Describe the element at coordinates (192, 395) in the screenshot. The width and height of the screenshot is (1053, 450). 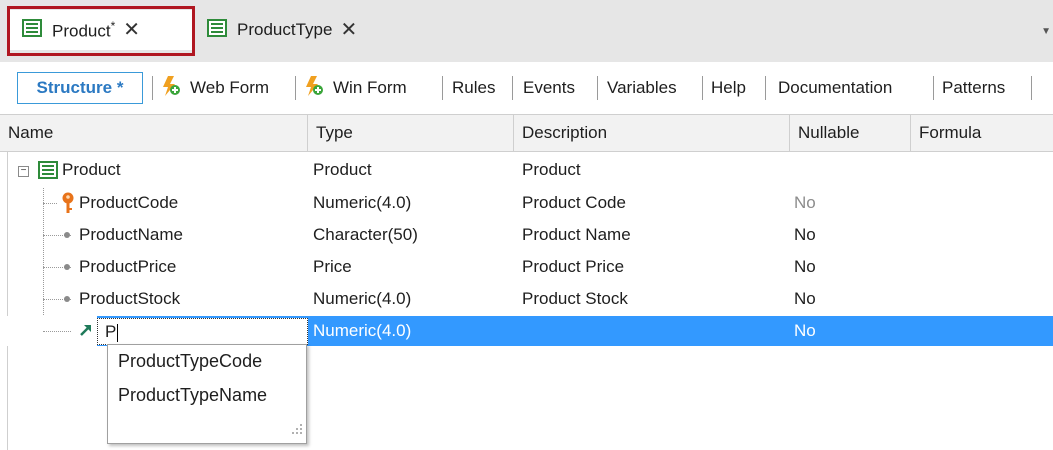
I see `autocomplete-item: ProductTypeName` at that location.